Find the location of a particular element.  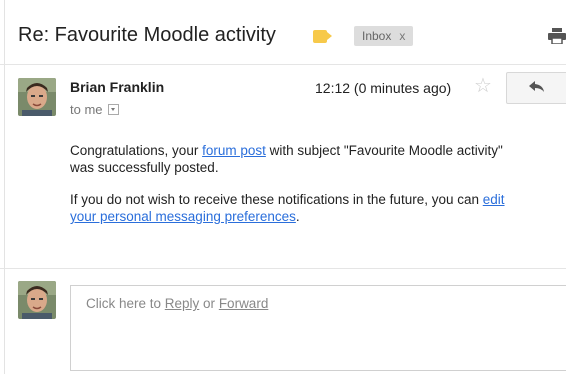

chevron-down-icon is located at coordinates (113, 109).